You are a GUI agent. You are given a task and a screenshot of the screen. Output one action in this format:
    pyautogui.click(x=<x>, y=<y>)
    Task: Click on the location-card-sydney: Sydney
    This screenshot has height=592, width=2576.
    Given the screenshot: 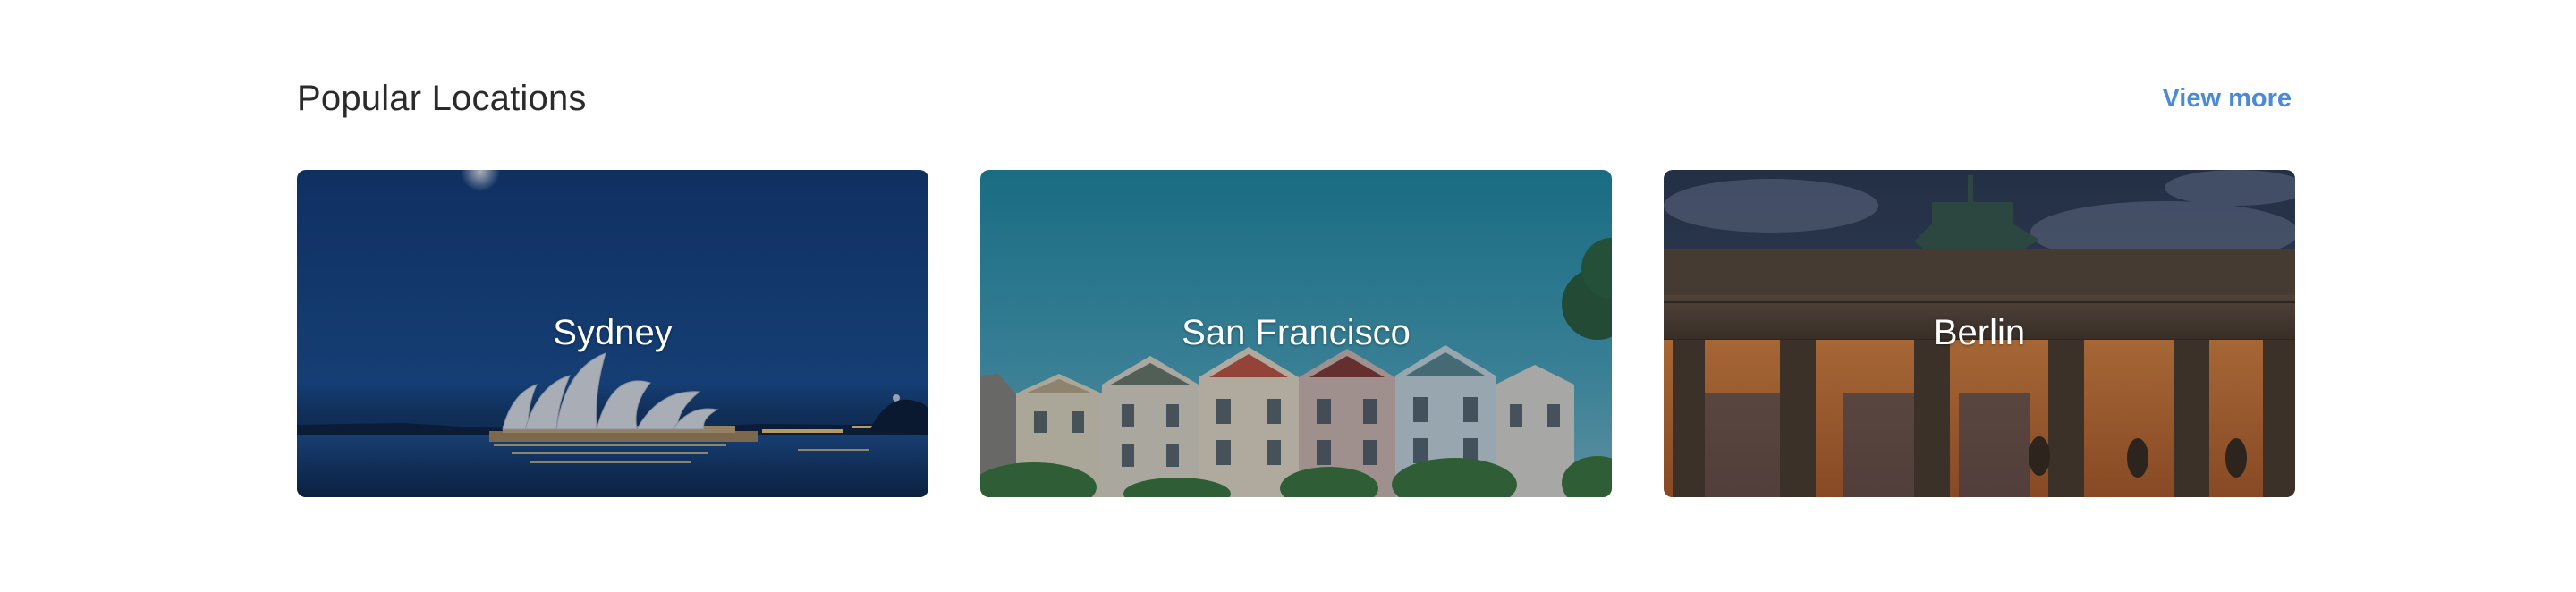 What is the action you would take?
    pyautogui.click(x=612, y=333)
    